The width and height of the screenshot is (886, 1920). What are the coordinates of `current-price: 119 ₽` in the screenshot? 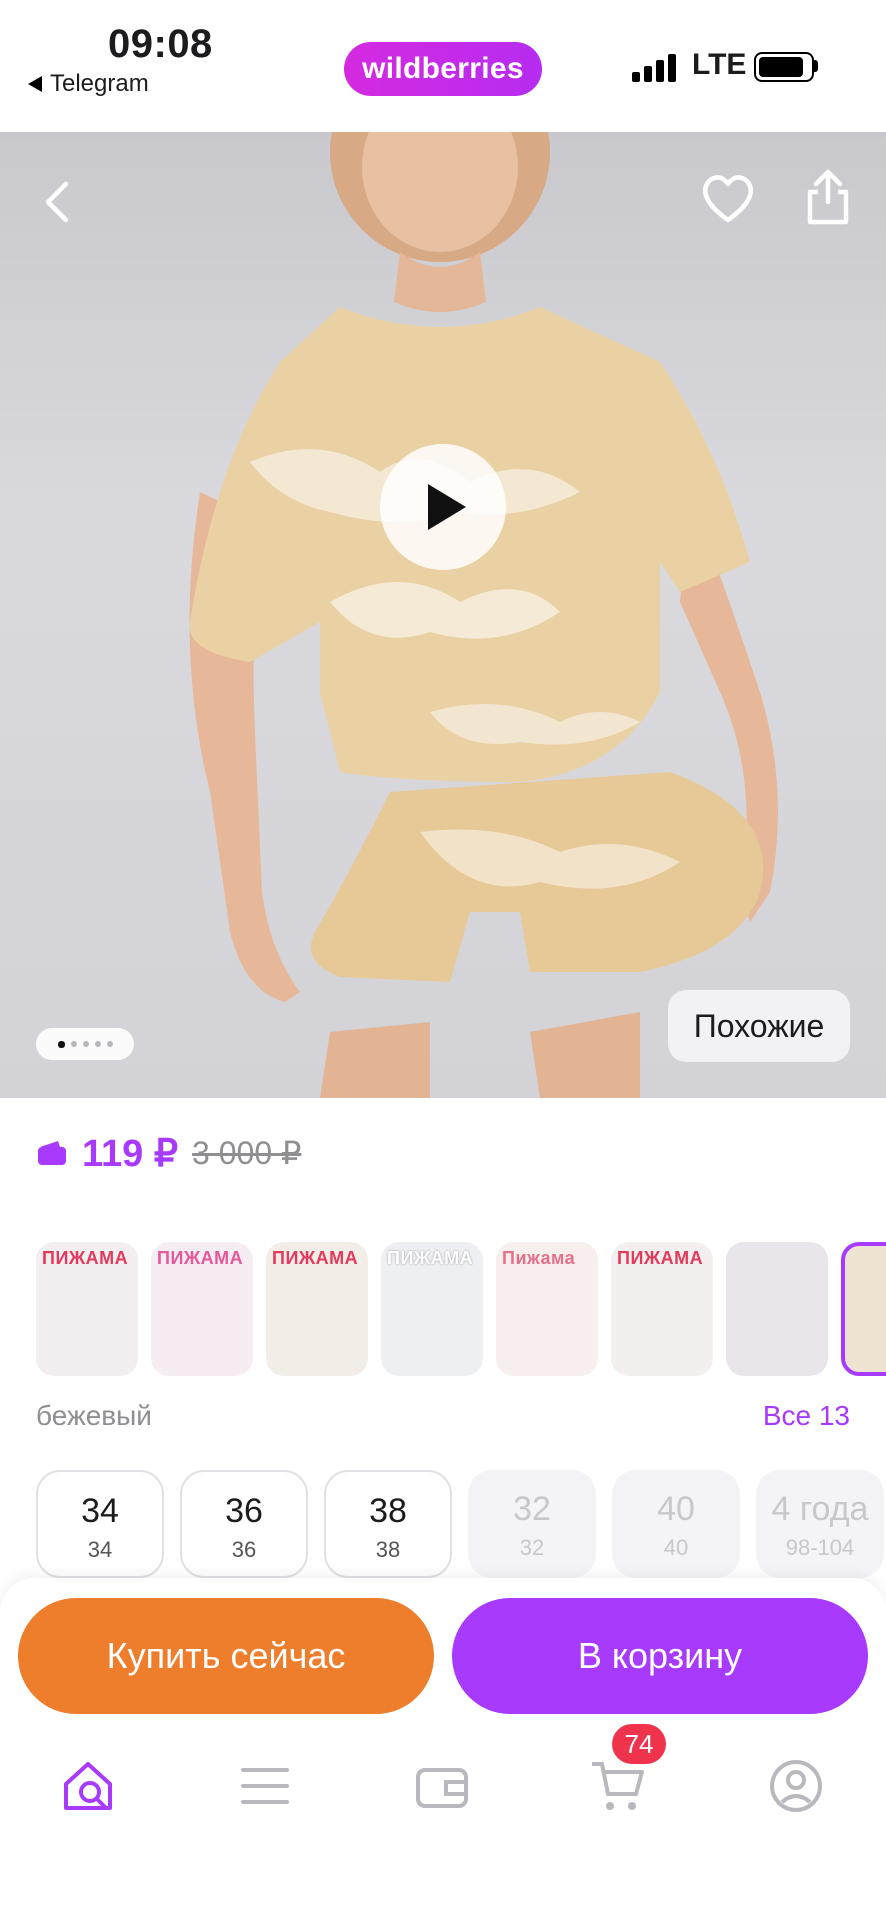 It's located at (130, 1153).